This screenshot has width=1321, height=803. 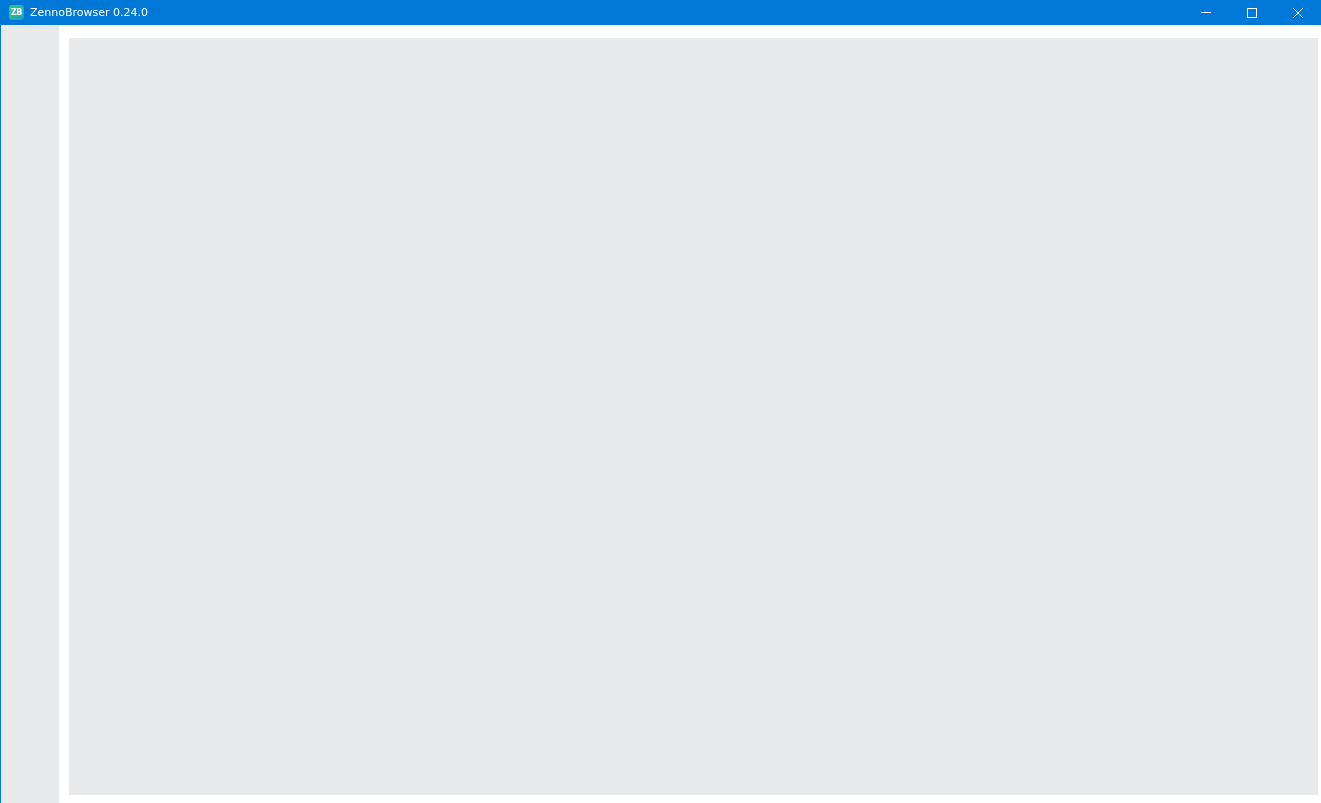 What do you see at coordinates (89, 12) in the screenshot?
I see `window-title: ZennoBrowser 0.24.0` at bounding box center [89, 12].